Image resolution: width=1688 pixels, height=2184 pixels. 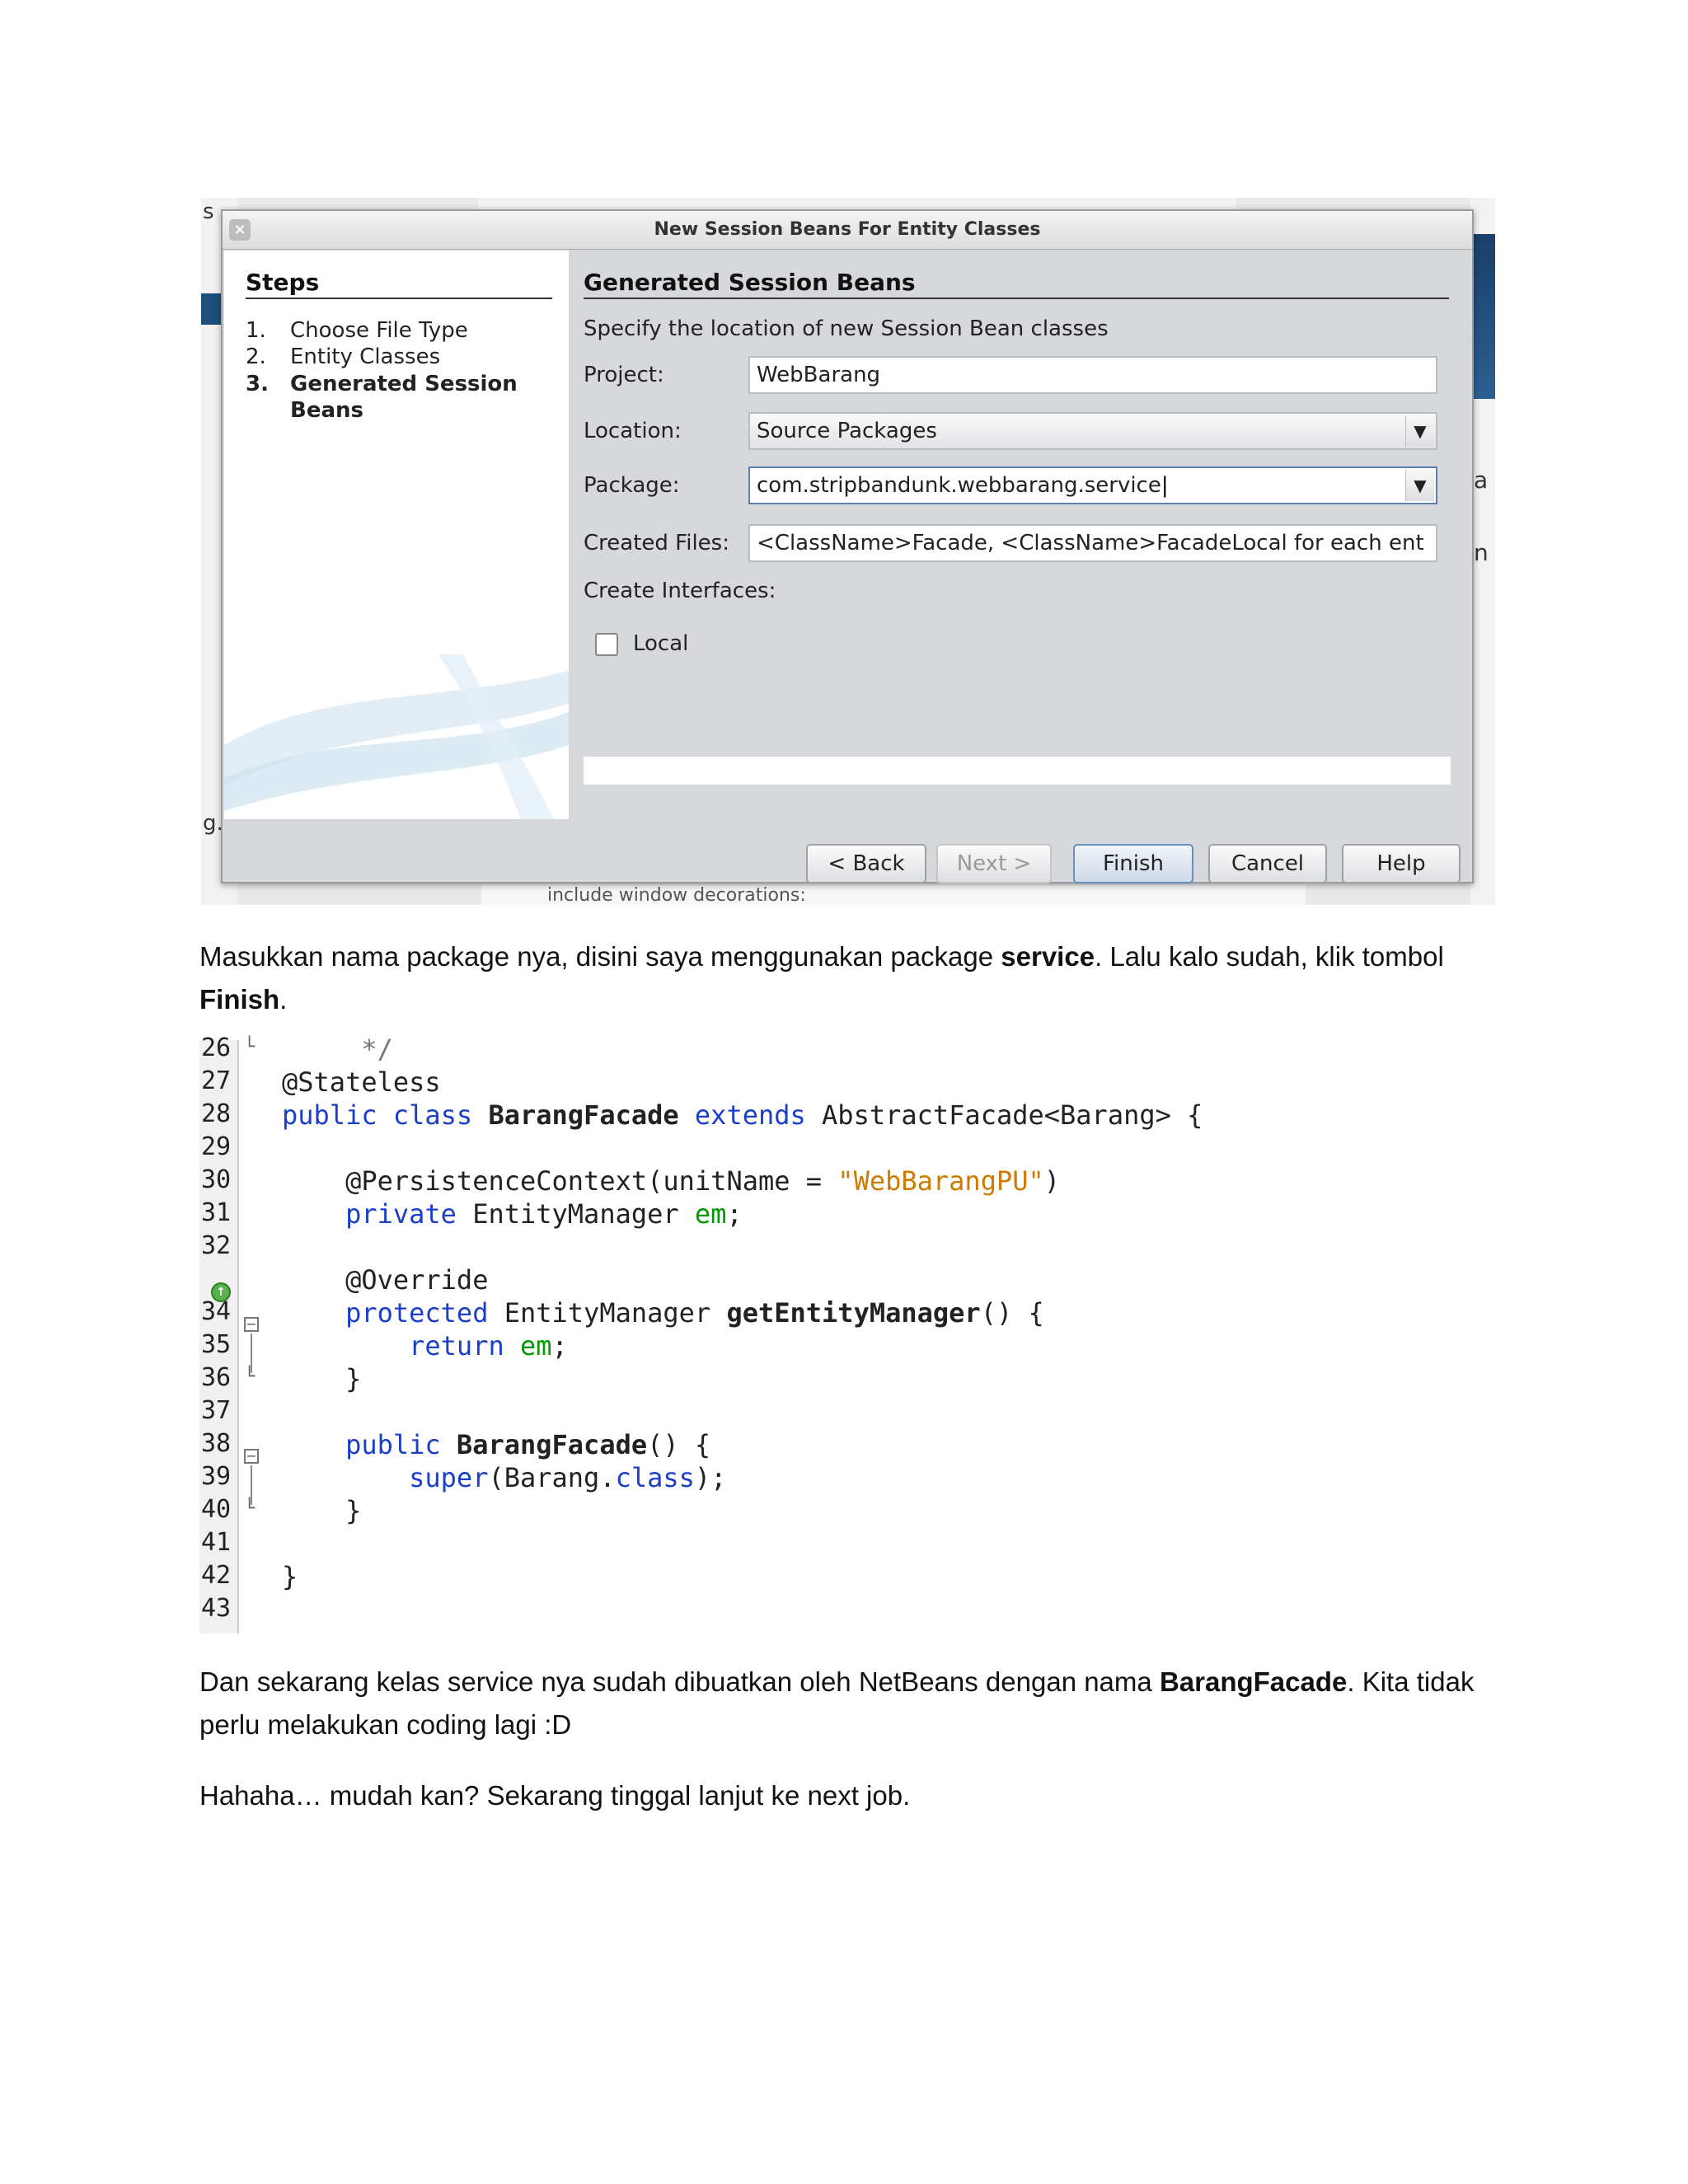 I want to click on line-number: 39, so click(x=216, y=1476).